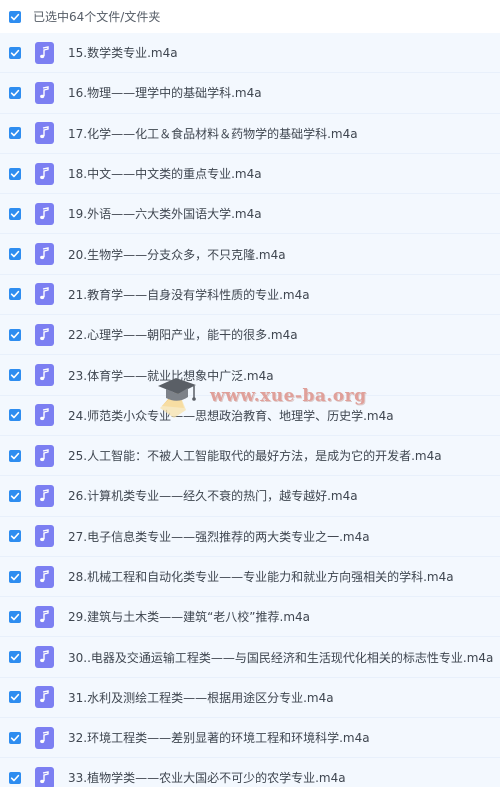  I want to click on file-row: 17.化学——化工＆食品材料＆药物学的基础学科.m4a, so click(250, 133).